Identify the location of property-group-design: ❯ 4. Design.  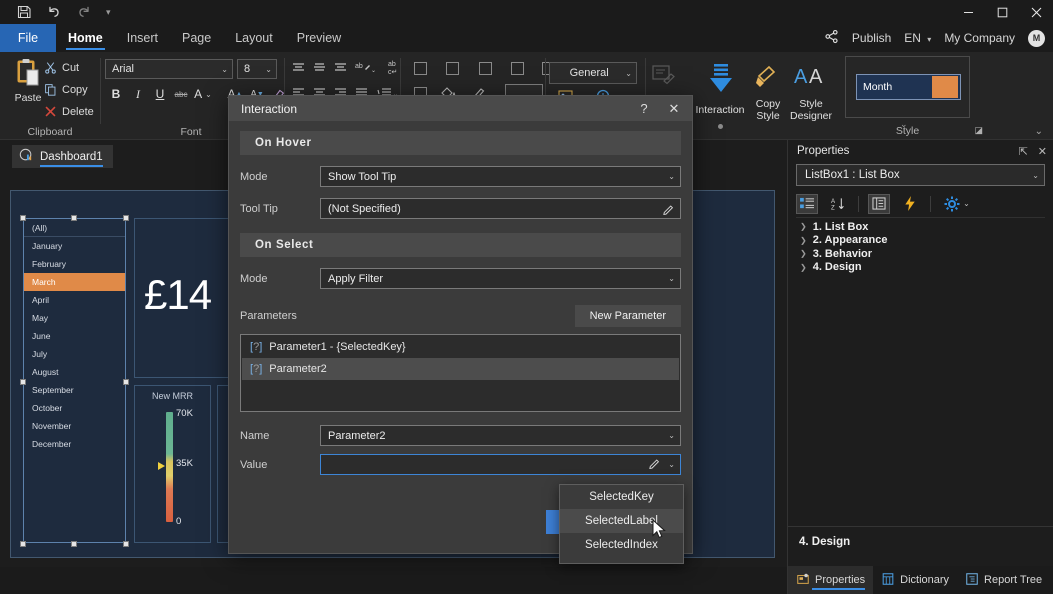
(920, 268).